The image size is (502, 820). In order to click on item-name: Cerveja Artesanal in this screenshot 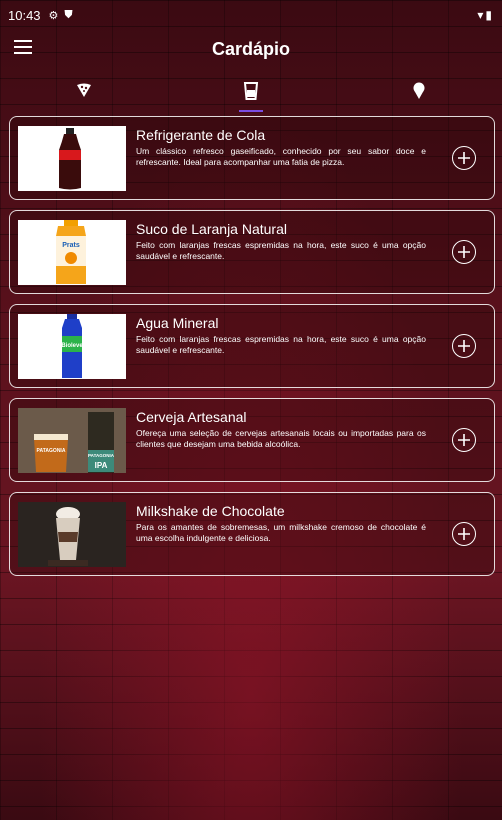, I will do `click(191, 417)`.